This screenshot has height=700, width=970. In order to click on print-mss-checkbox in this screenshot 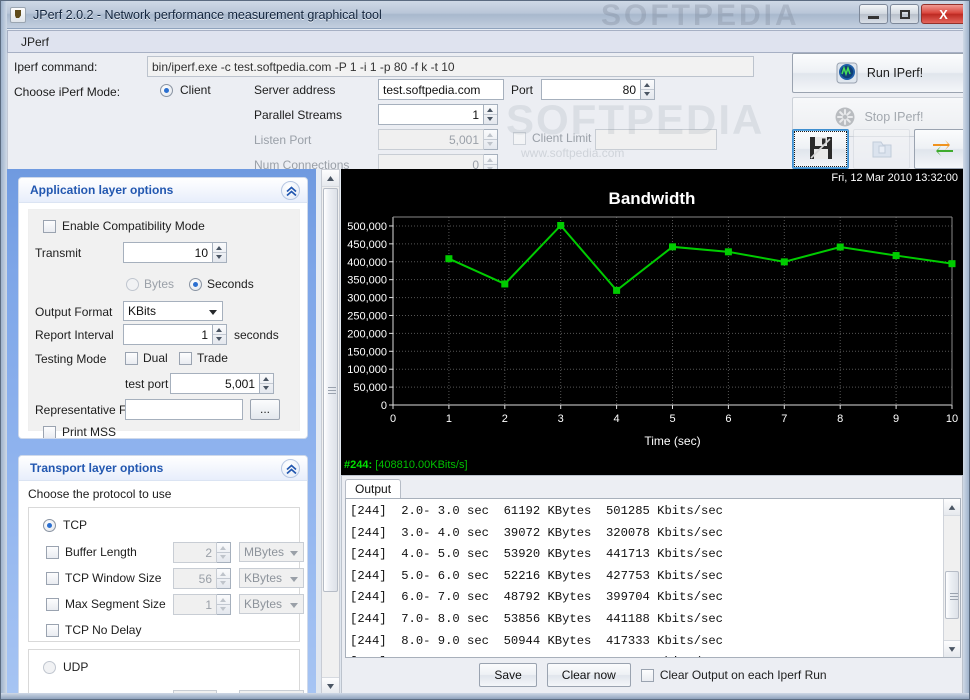, I will do `click(49, 432)`.